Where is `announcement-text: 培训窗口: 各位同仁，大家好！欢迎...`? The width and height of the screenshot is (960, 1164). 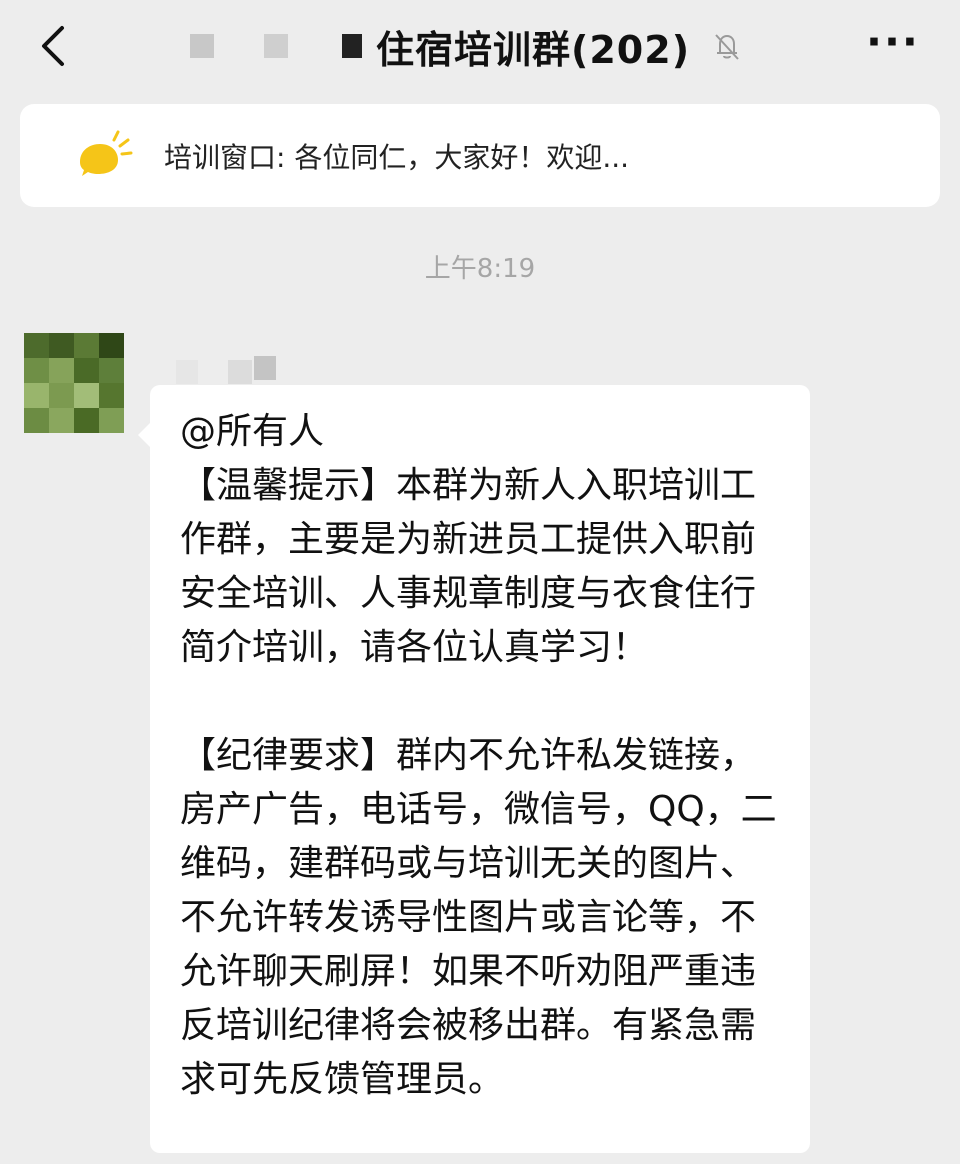 announcement-text: 培训窗口: 各位同仁，大家好！欢迎... is located at coordinates (397, 157).